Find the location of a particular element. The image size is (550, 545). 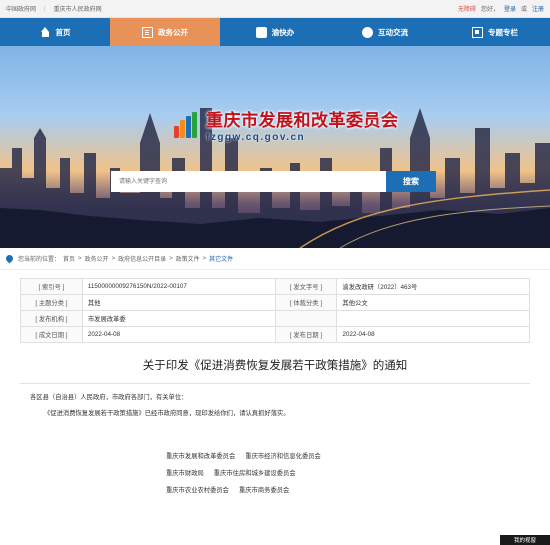

issuer-name: 重庆市农业农村委员会 is located at coordinates (197, 491).